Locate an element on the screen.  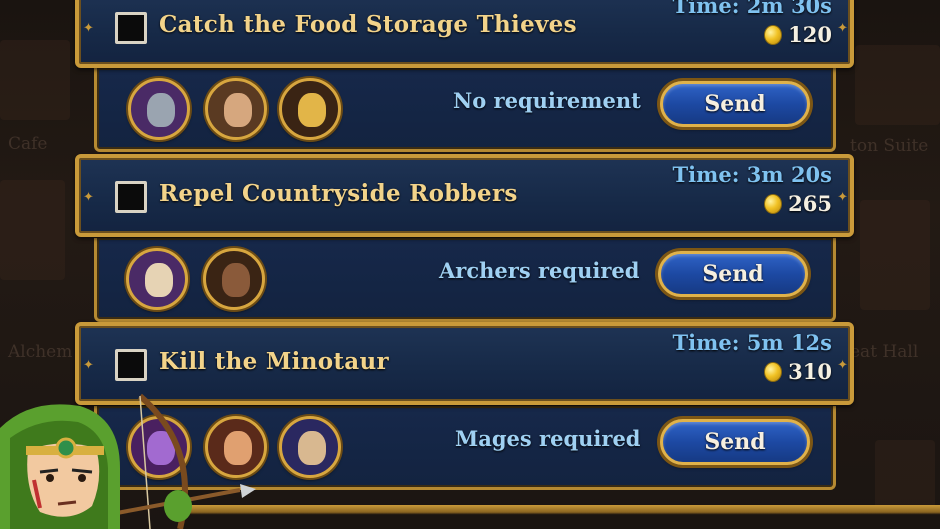
mission-reward: 310 is located at coordinates (798, 371).